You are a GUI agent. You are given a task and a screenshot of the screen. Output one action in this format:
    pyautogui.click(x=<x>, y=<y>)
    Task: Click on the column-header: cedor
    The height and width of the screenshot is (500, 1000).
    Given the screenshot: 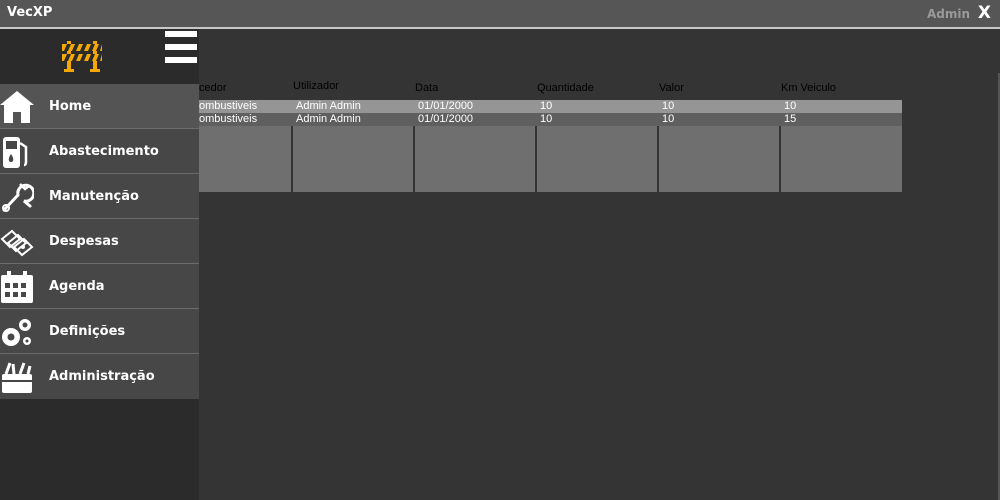 What is the action you would take?
    pyautogui.click(x=213, y=88)
    